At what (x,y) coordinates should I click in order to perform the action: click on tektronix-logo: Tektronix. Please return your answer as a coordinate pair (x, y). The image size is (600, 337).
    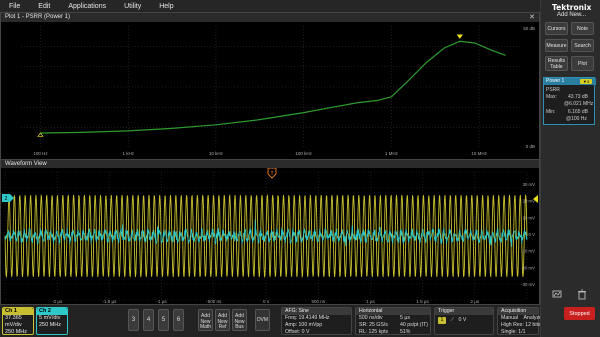
    Looking at the image, I should click on (572, 7).